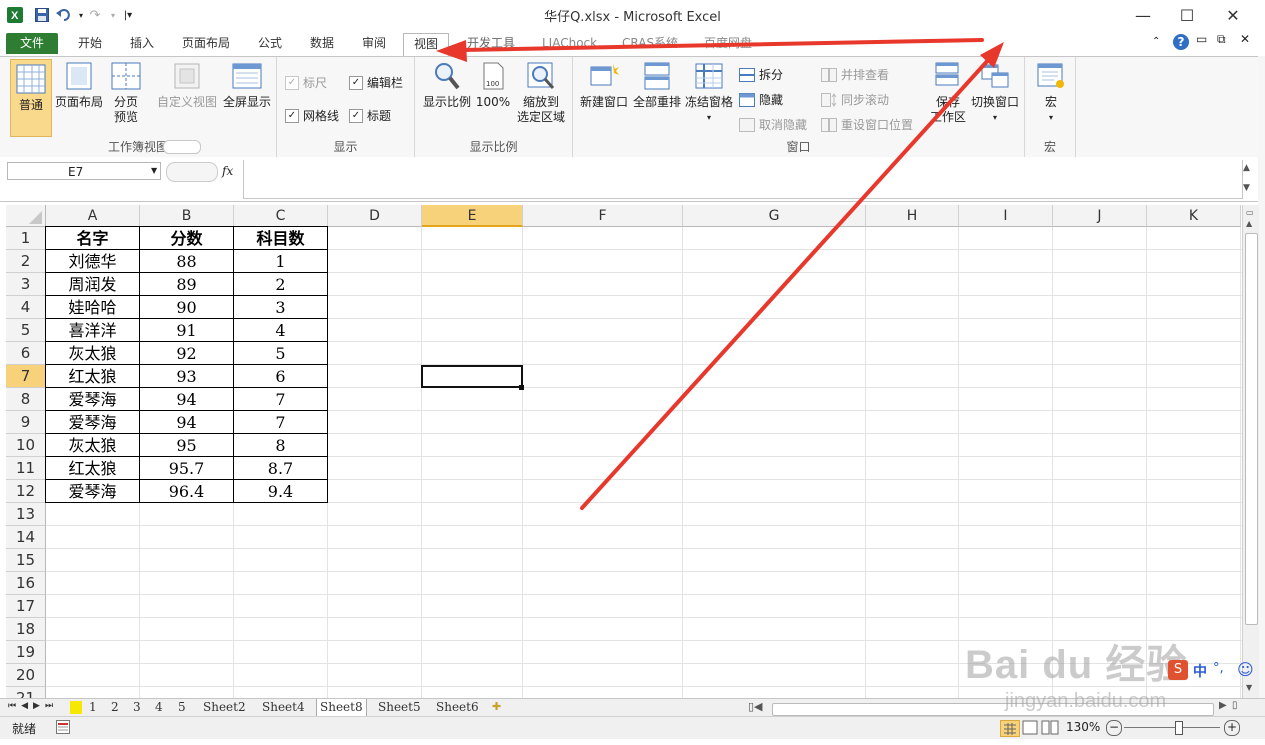 The image size is (1265, 745). I want to click on insert-function-icon: fx, so click(227, 171).